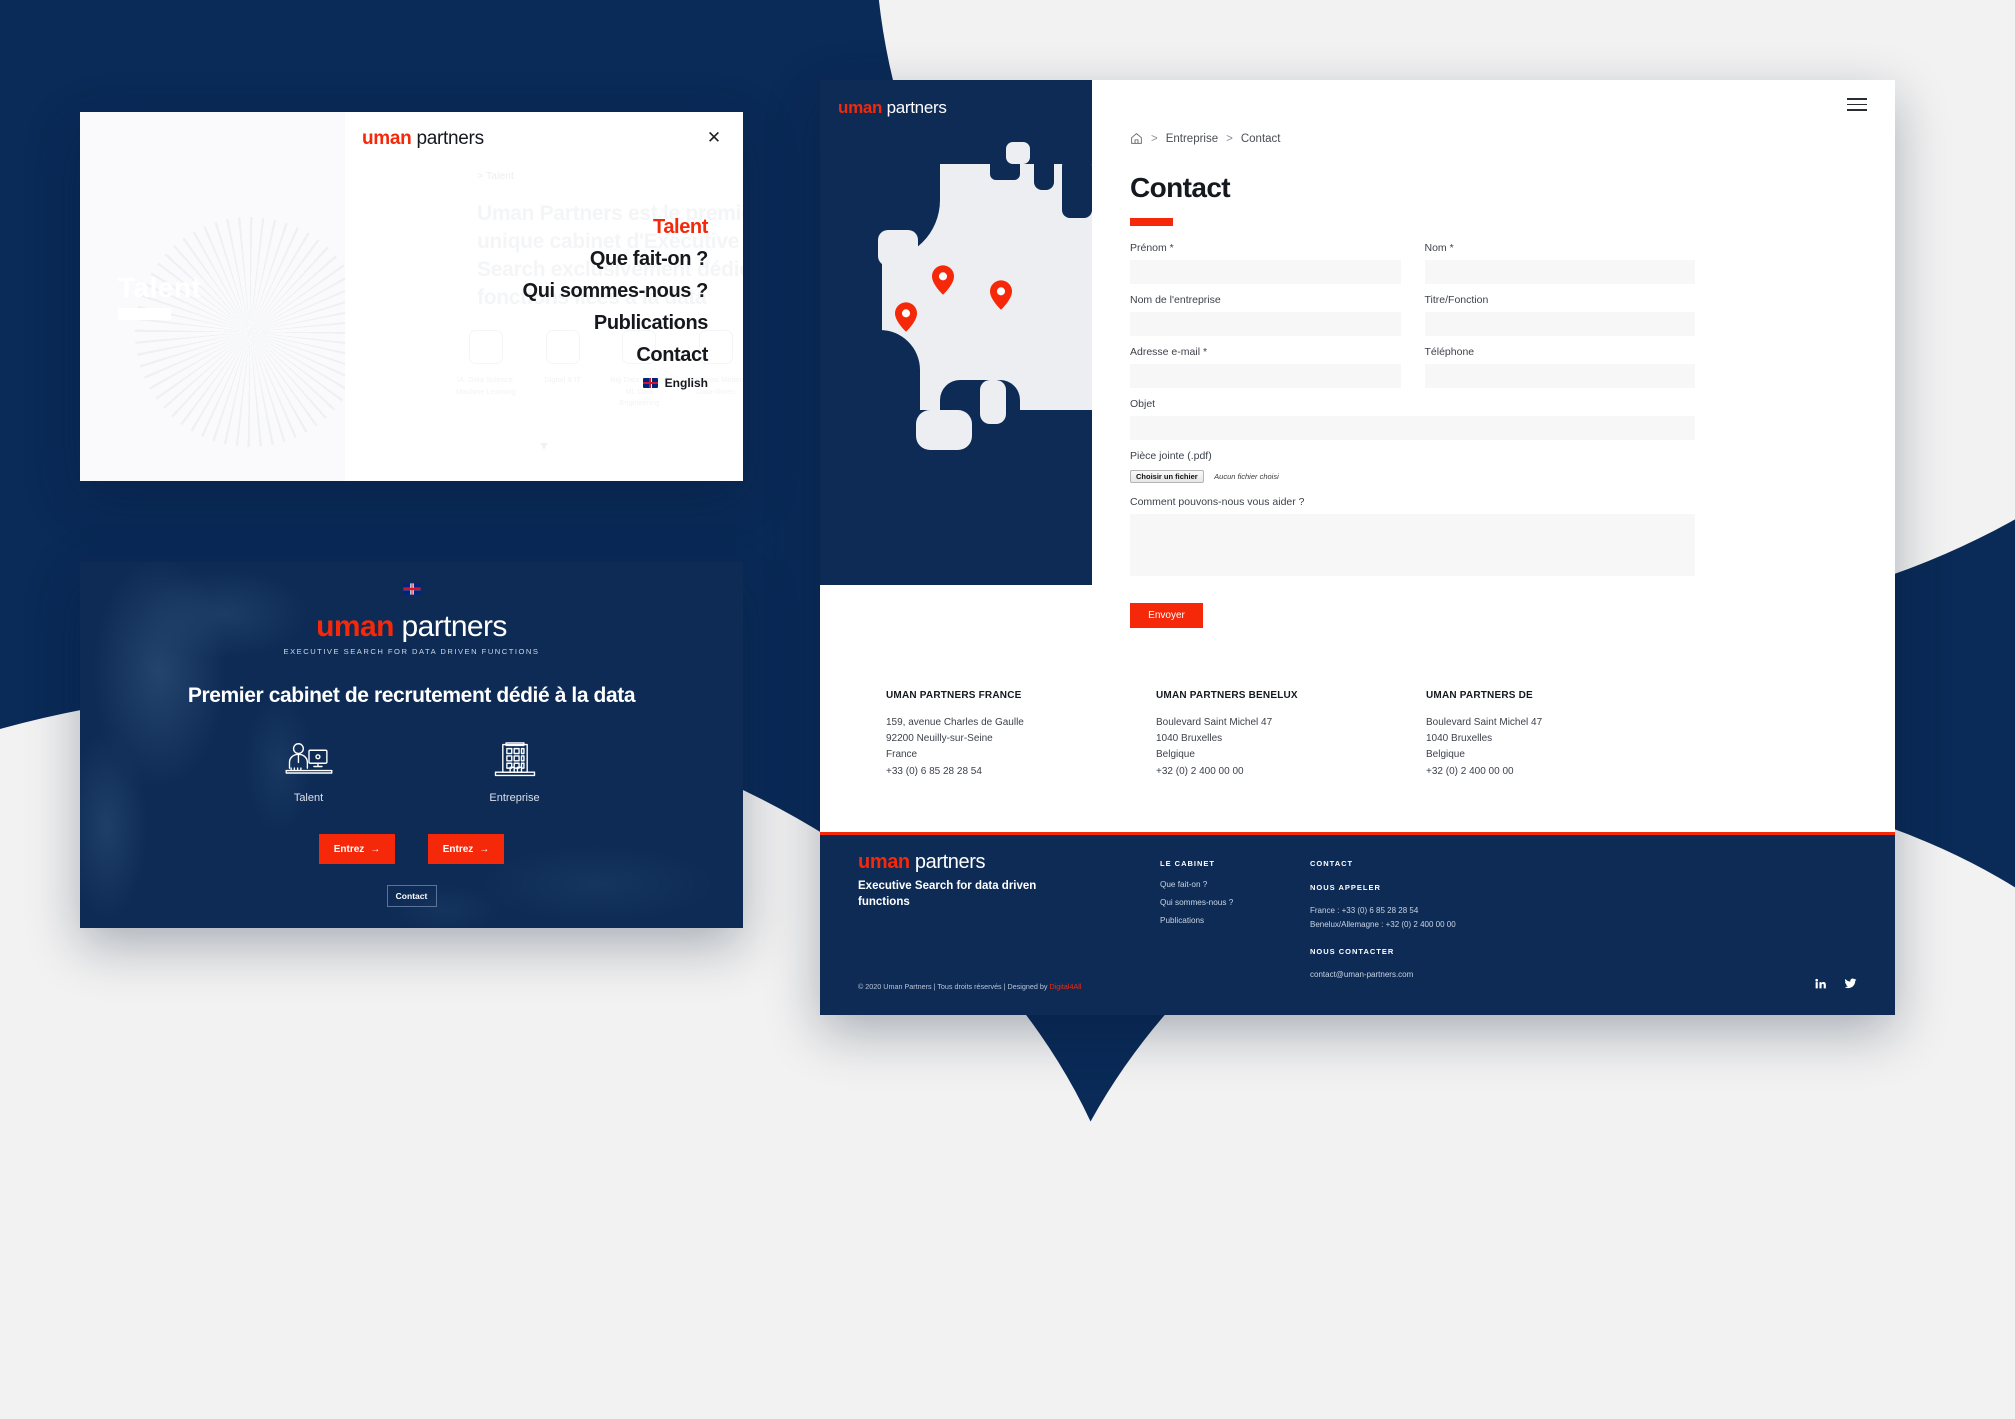 The image size is (2015, 1419). I want to click on input-phone, so click(1559, 376).